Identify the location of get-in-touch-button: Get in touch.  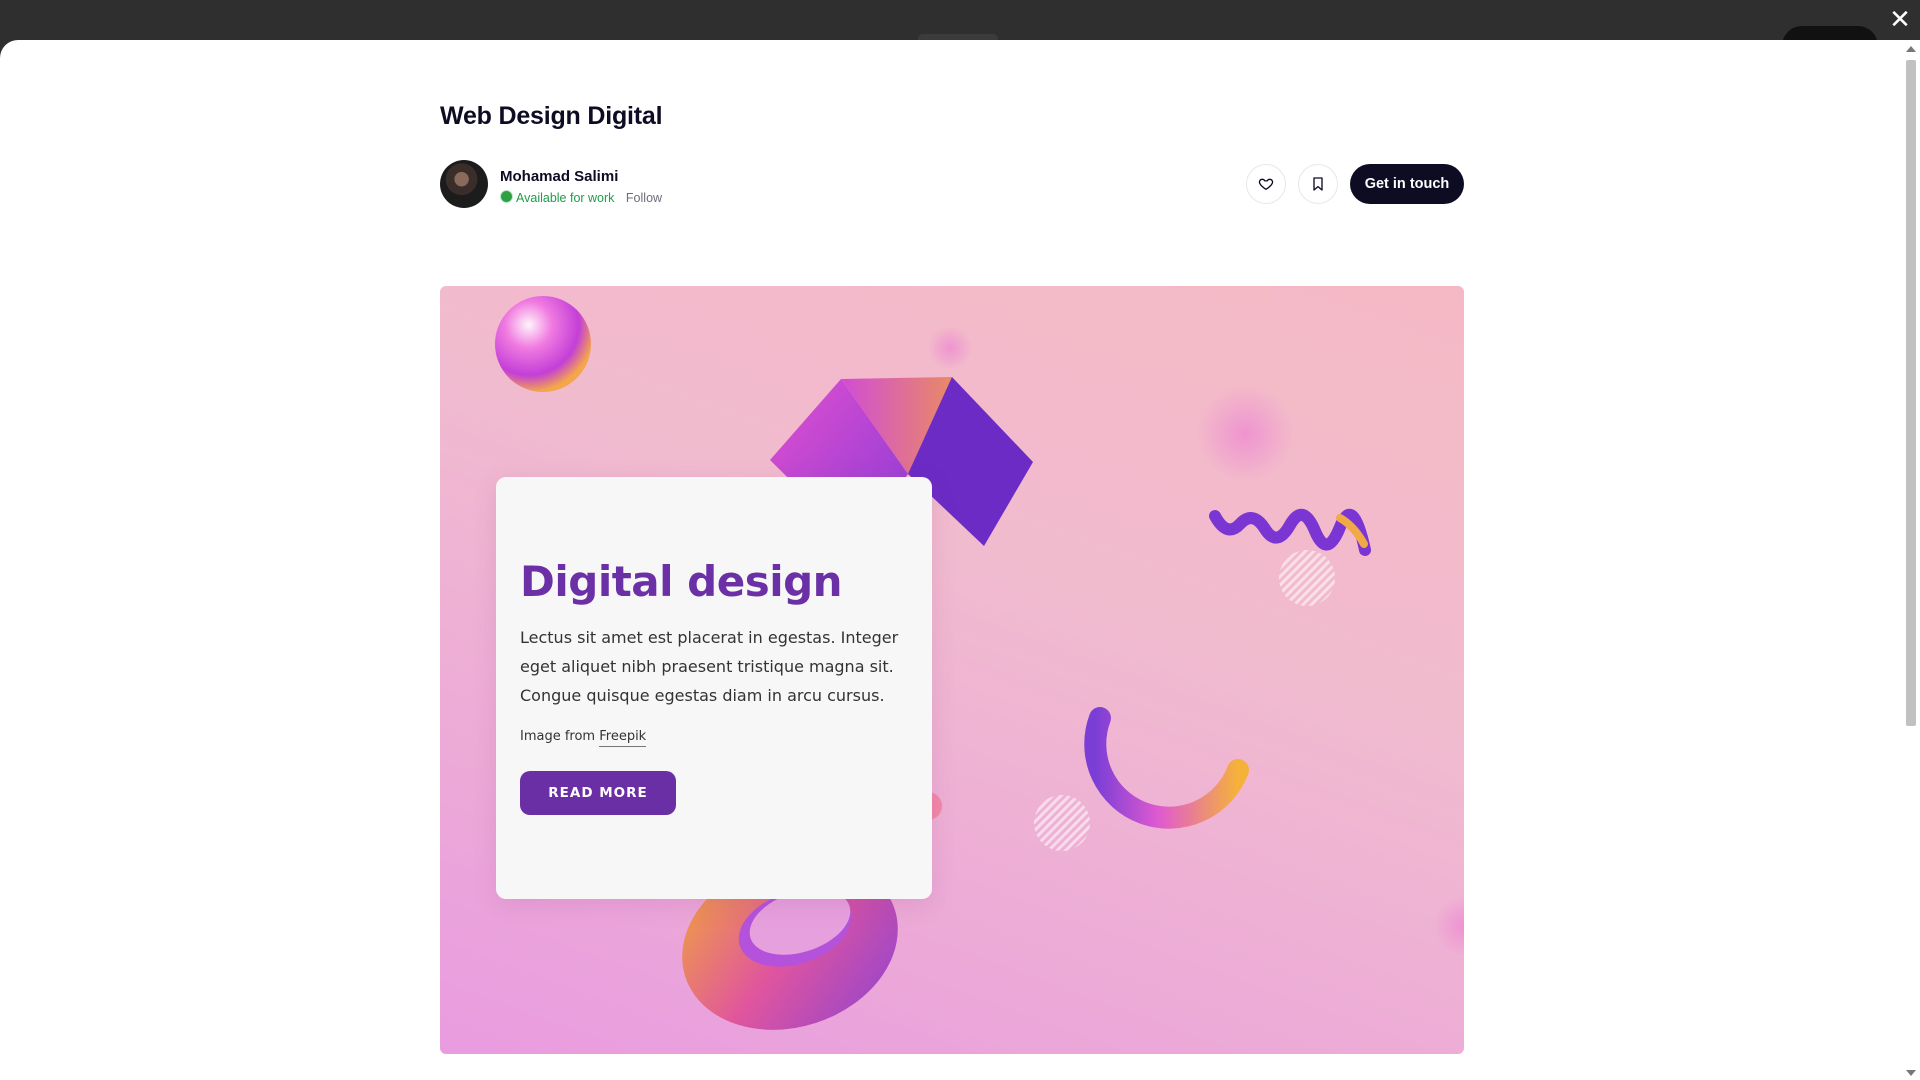
(1407, 184).